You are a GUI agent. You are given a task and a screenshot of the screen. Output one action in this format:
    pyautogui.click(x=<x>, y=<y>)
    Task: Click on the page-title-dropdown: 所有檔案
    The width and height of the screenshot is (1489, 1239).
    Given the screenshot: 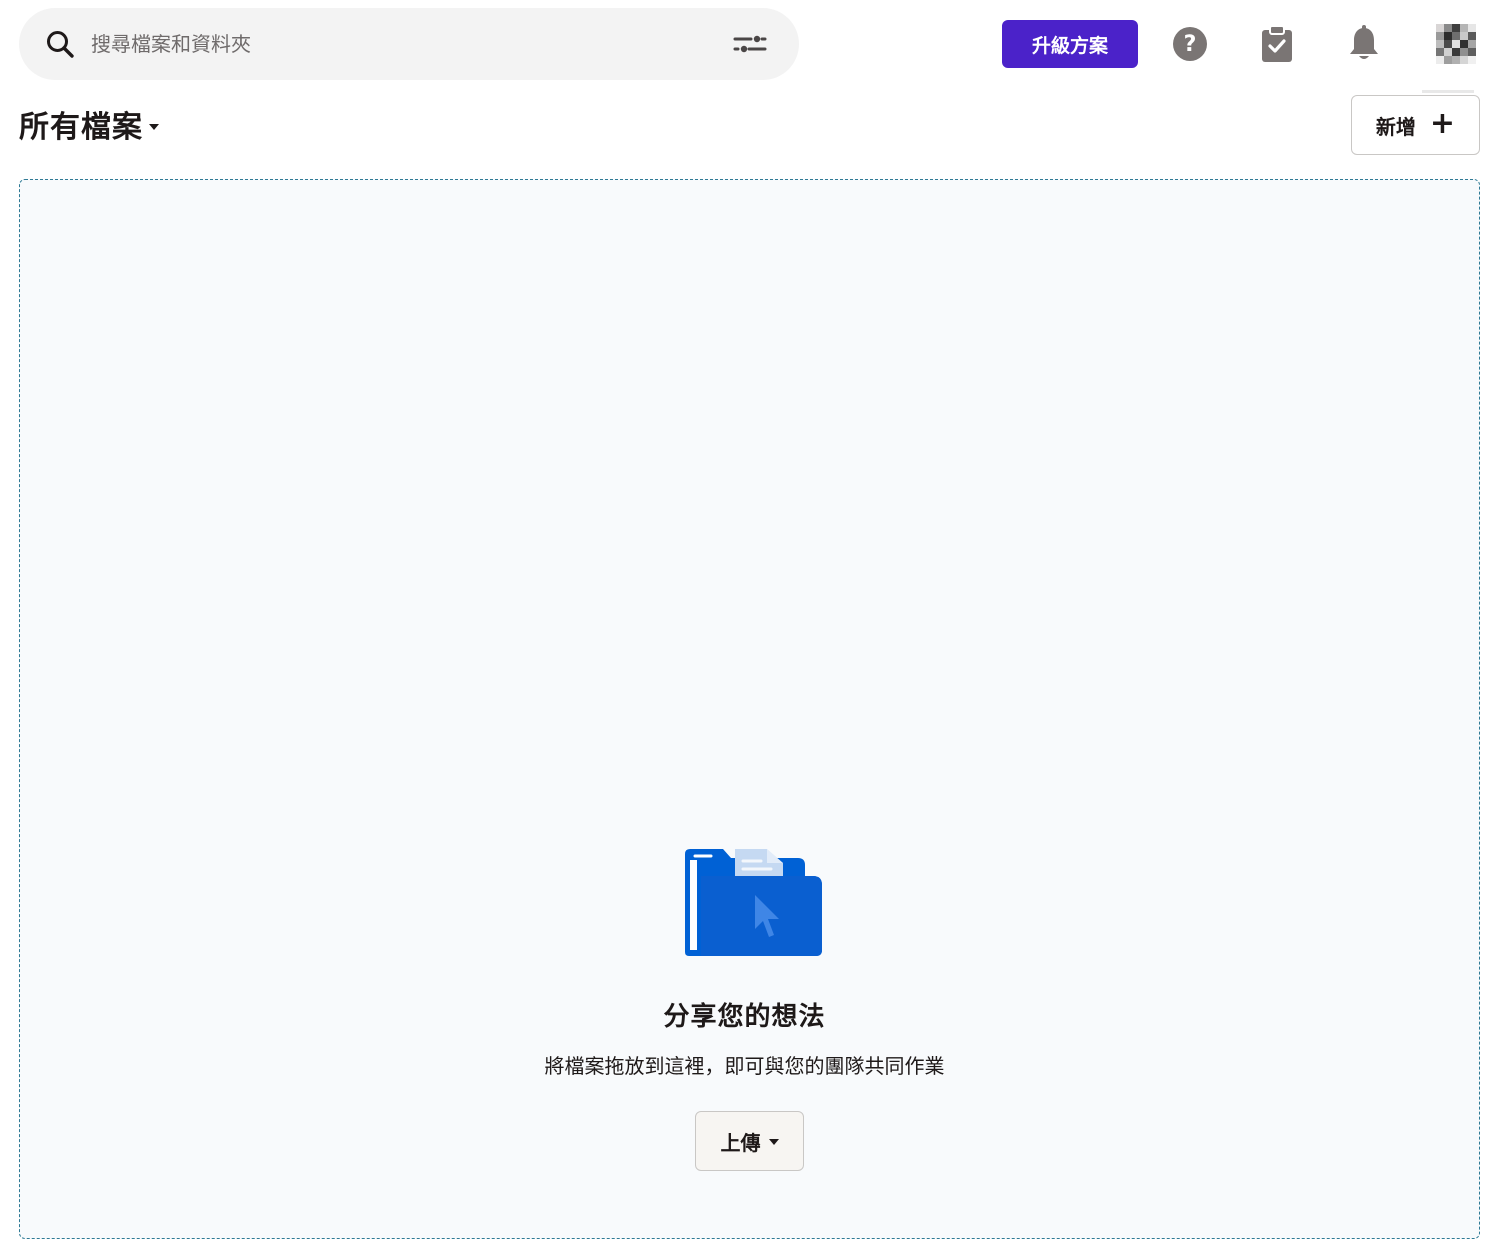 What is the action you would take?
    pyautogui.click(x=89, y=124)
    